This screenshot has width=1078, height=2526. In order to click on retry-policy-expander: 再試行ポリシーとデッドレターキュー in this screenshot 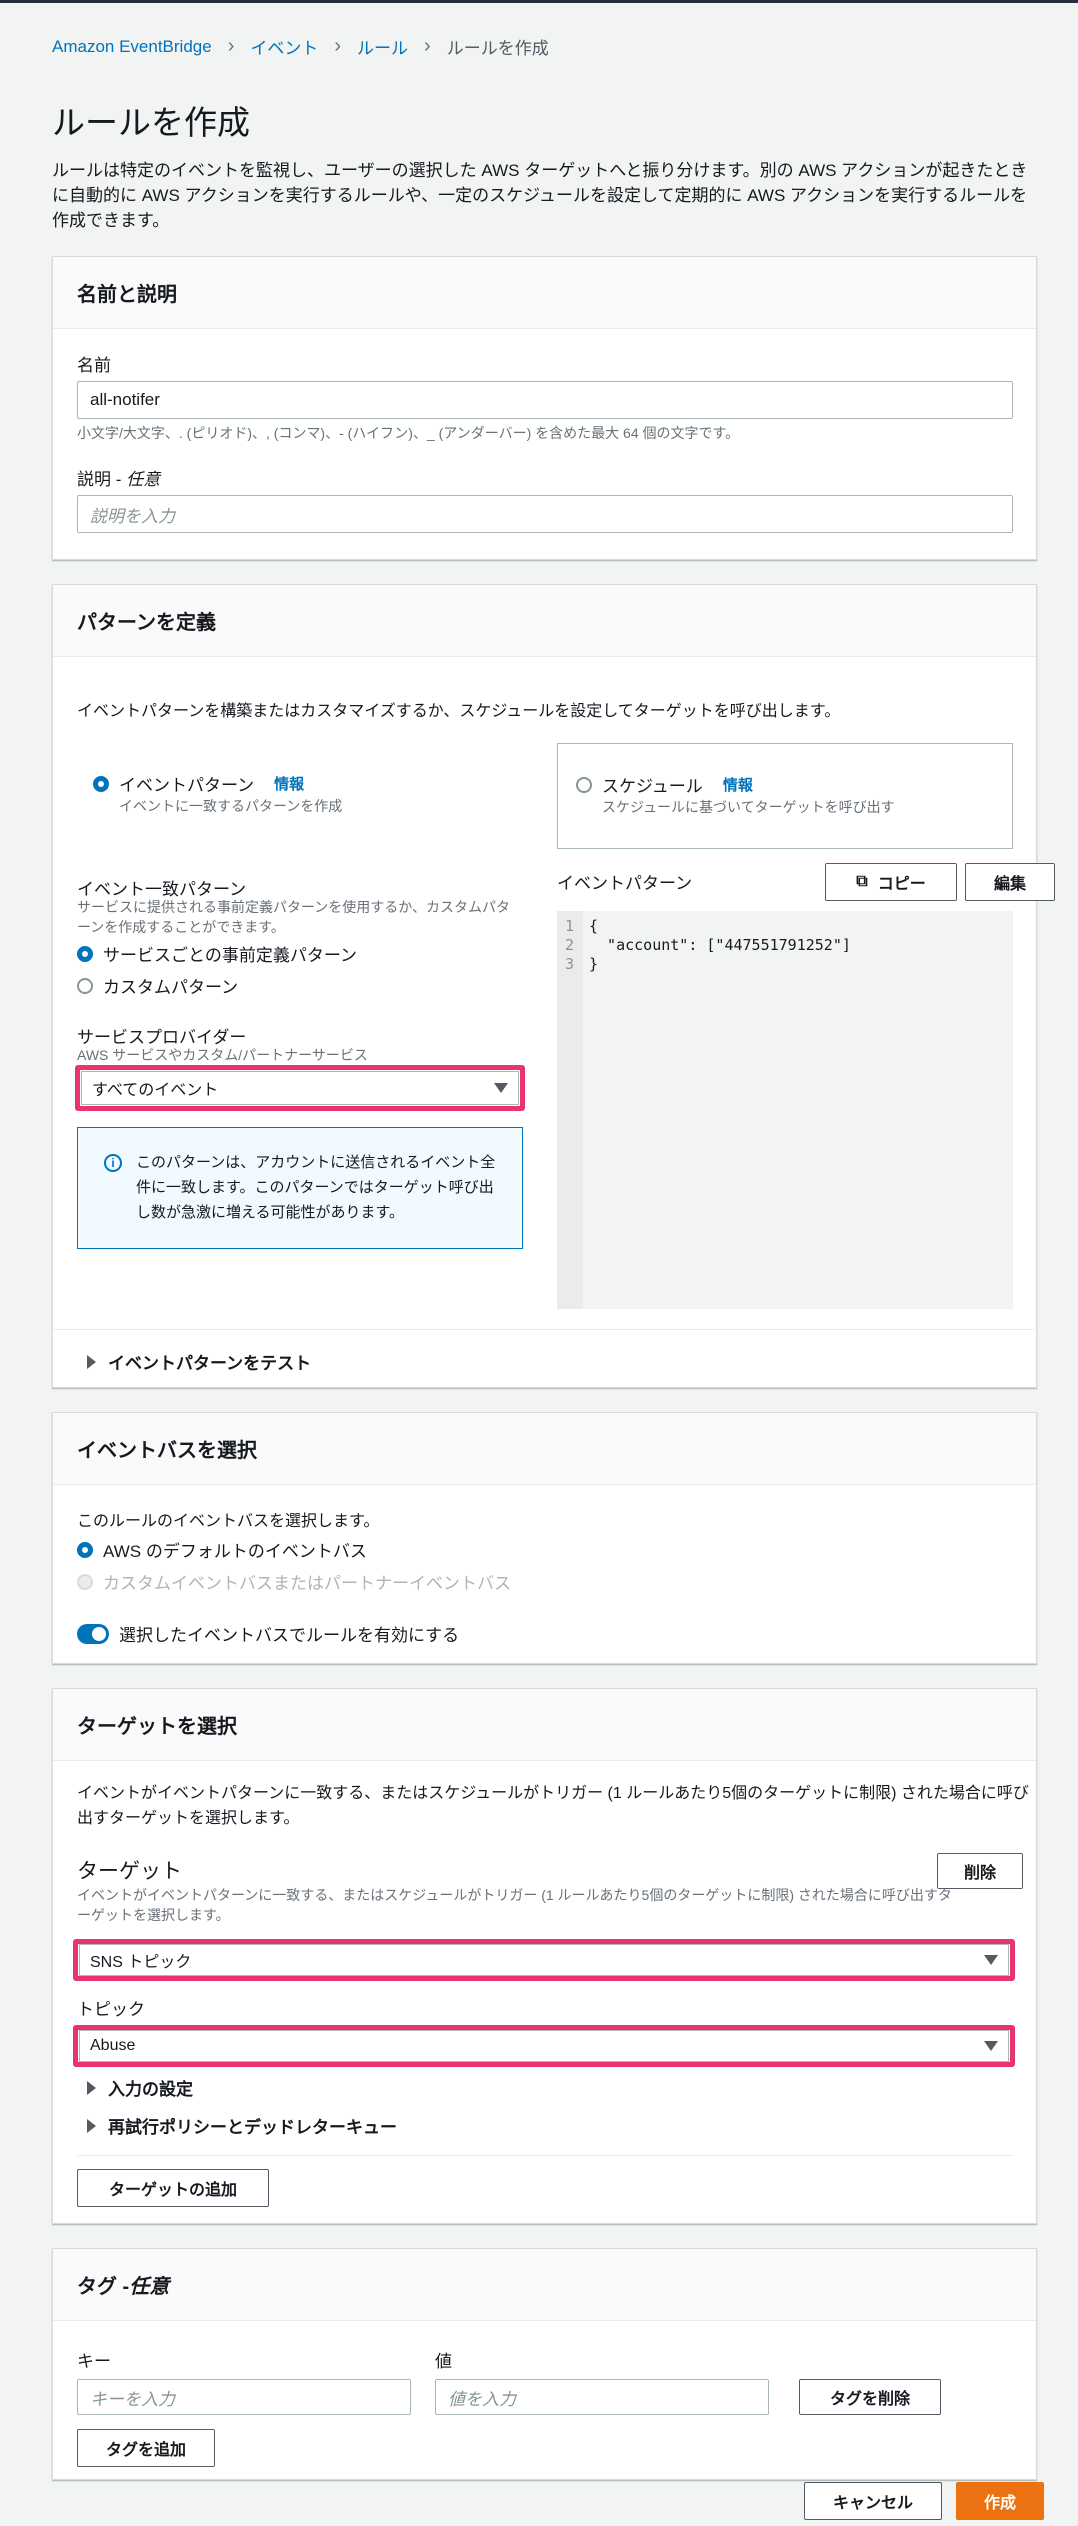, I will do `click(242, 2125)`.